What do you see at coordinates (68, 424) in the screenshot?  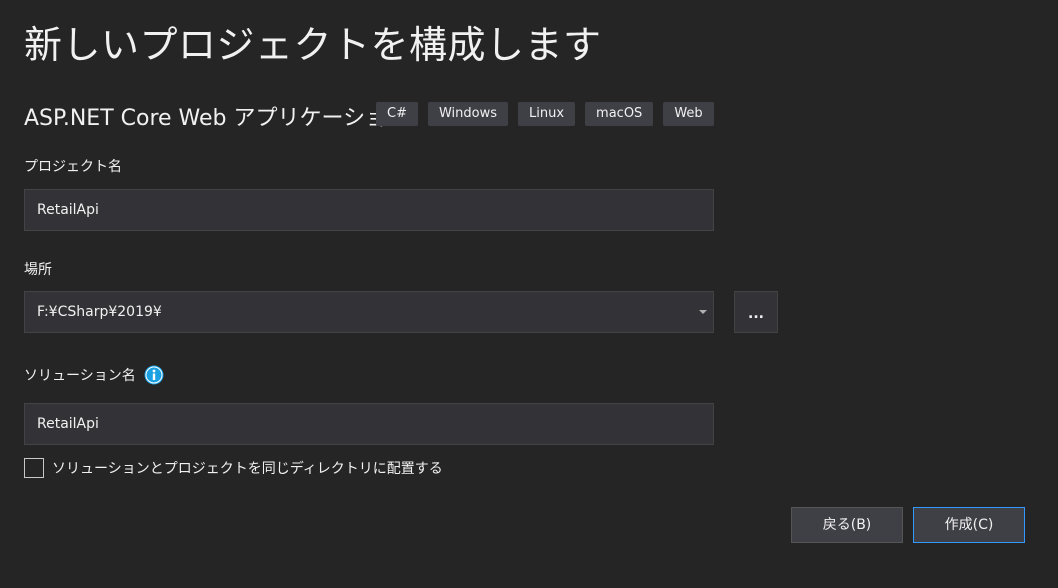 I see `solution-name-value: RetailApi` at bounding box center [68, 424].